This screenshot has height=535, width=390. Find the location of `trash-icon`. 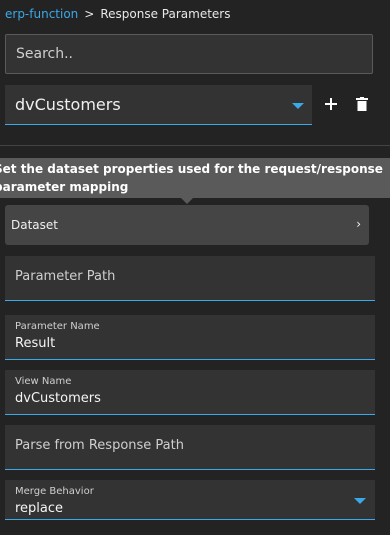

trash-icon is located at coordinates (362, 104).